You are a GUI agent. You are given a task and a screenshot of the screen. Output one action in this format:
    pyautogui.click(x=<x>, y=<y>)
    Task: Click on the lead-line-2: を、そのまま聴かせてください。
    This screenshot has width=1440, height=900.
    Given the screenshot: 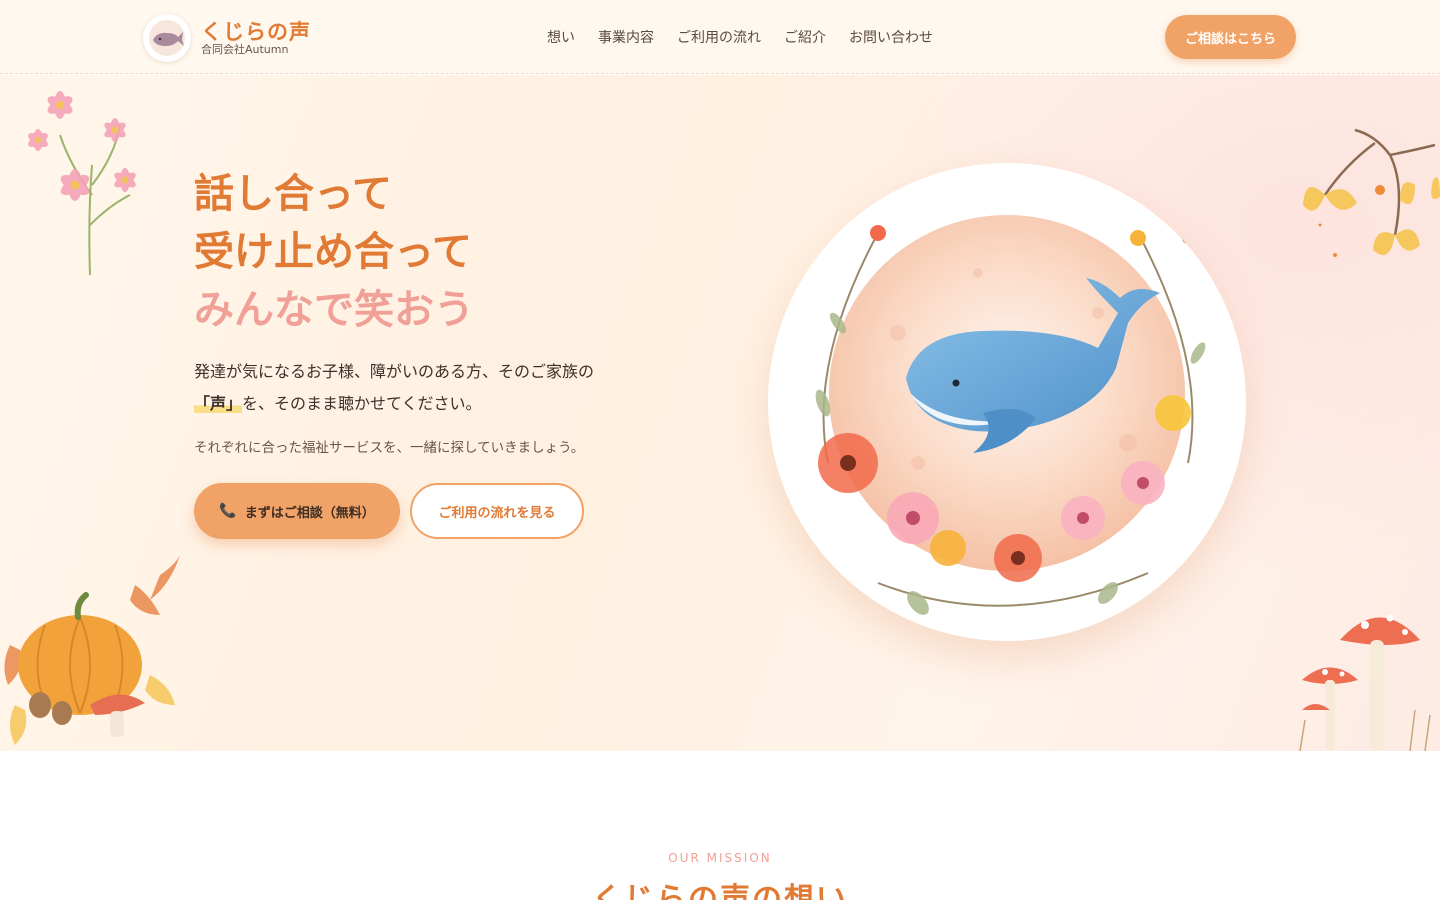 What is the action you would take?
    pyautogui.click(x=362, y=403)
    